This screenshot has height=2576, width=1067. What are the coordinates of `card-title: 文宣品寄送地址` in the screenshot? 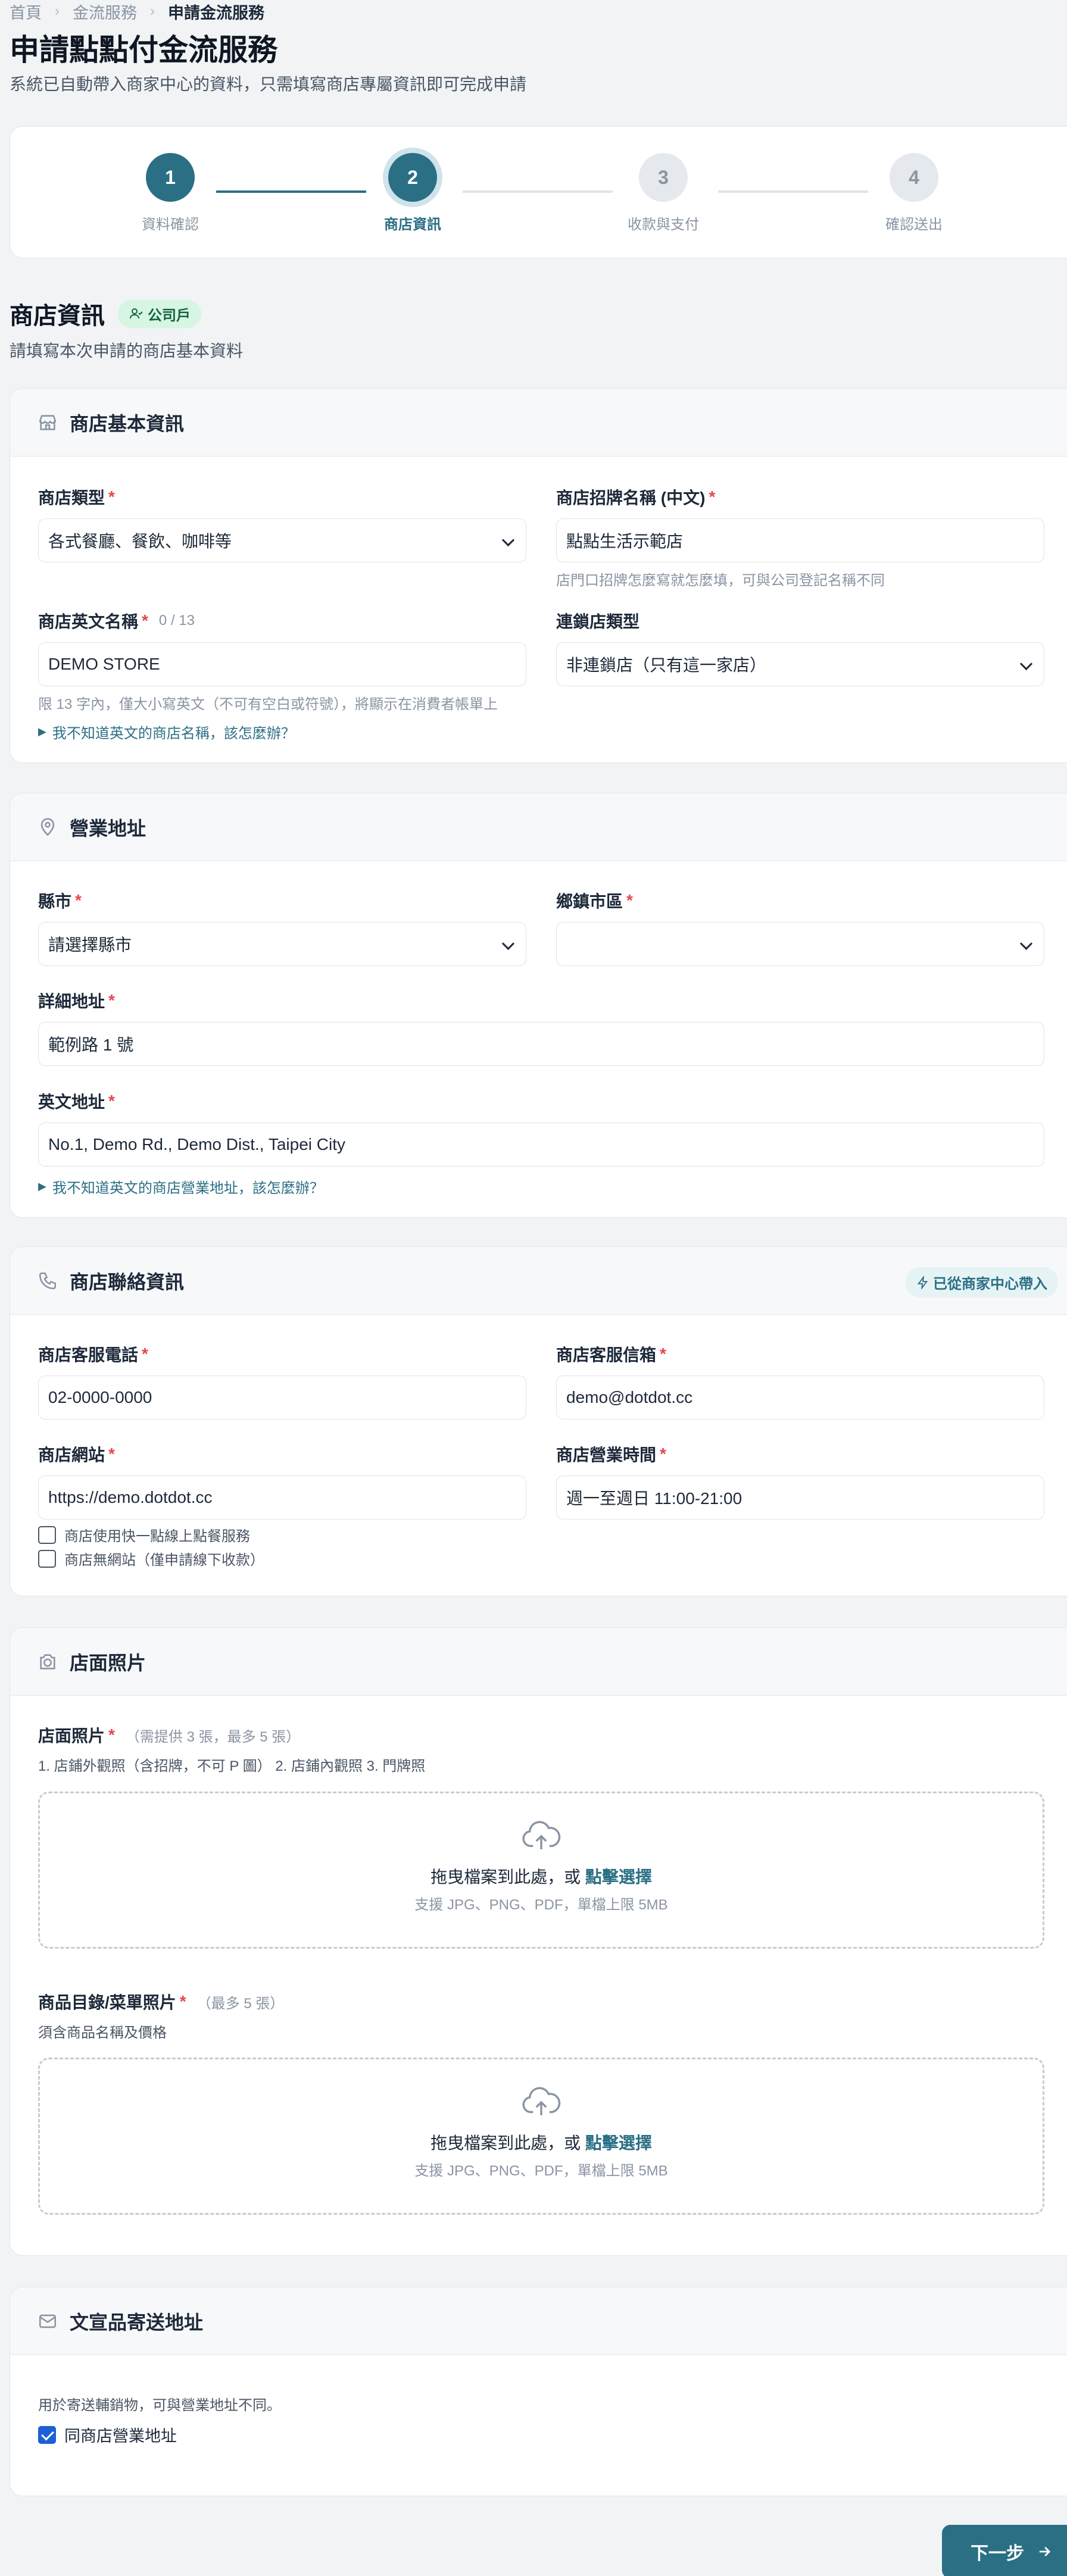 It's located at (137, 2322).